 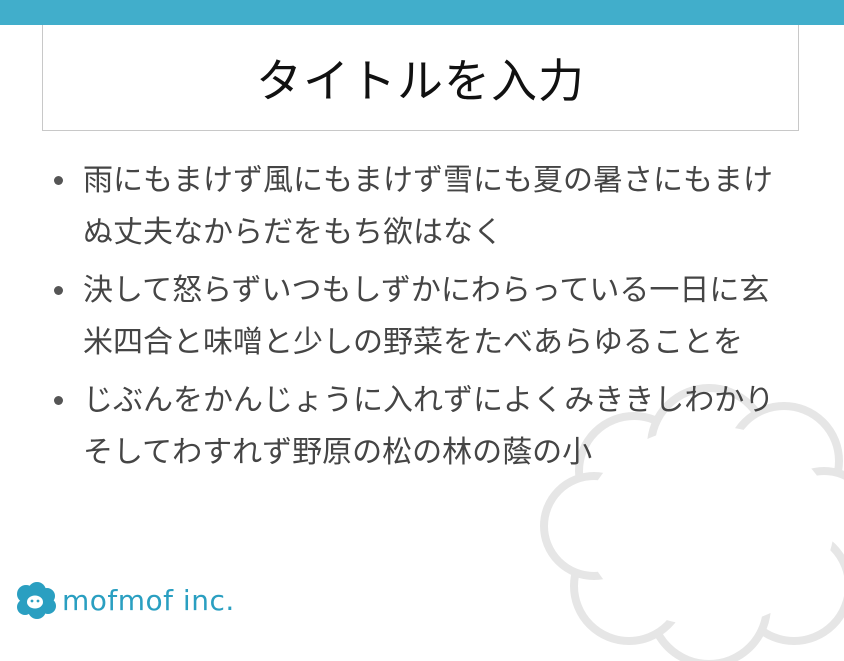 What do you see at coordinates (429, 426) in the screenshot?
I see `bullet-text: じぶんをかんじょうに入れずによくみききしわかりそしてわすれず野原の松の林の蔭の小` at bounding box center [429, 426].